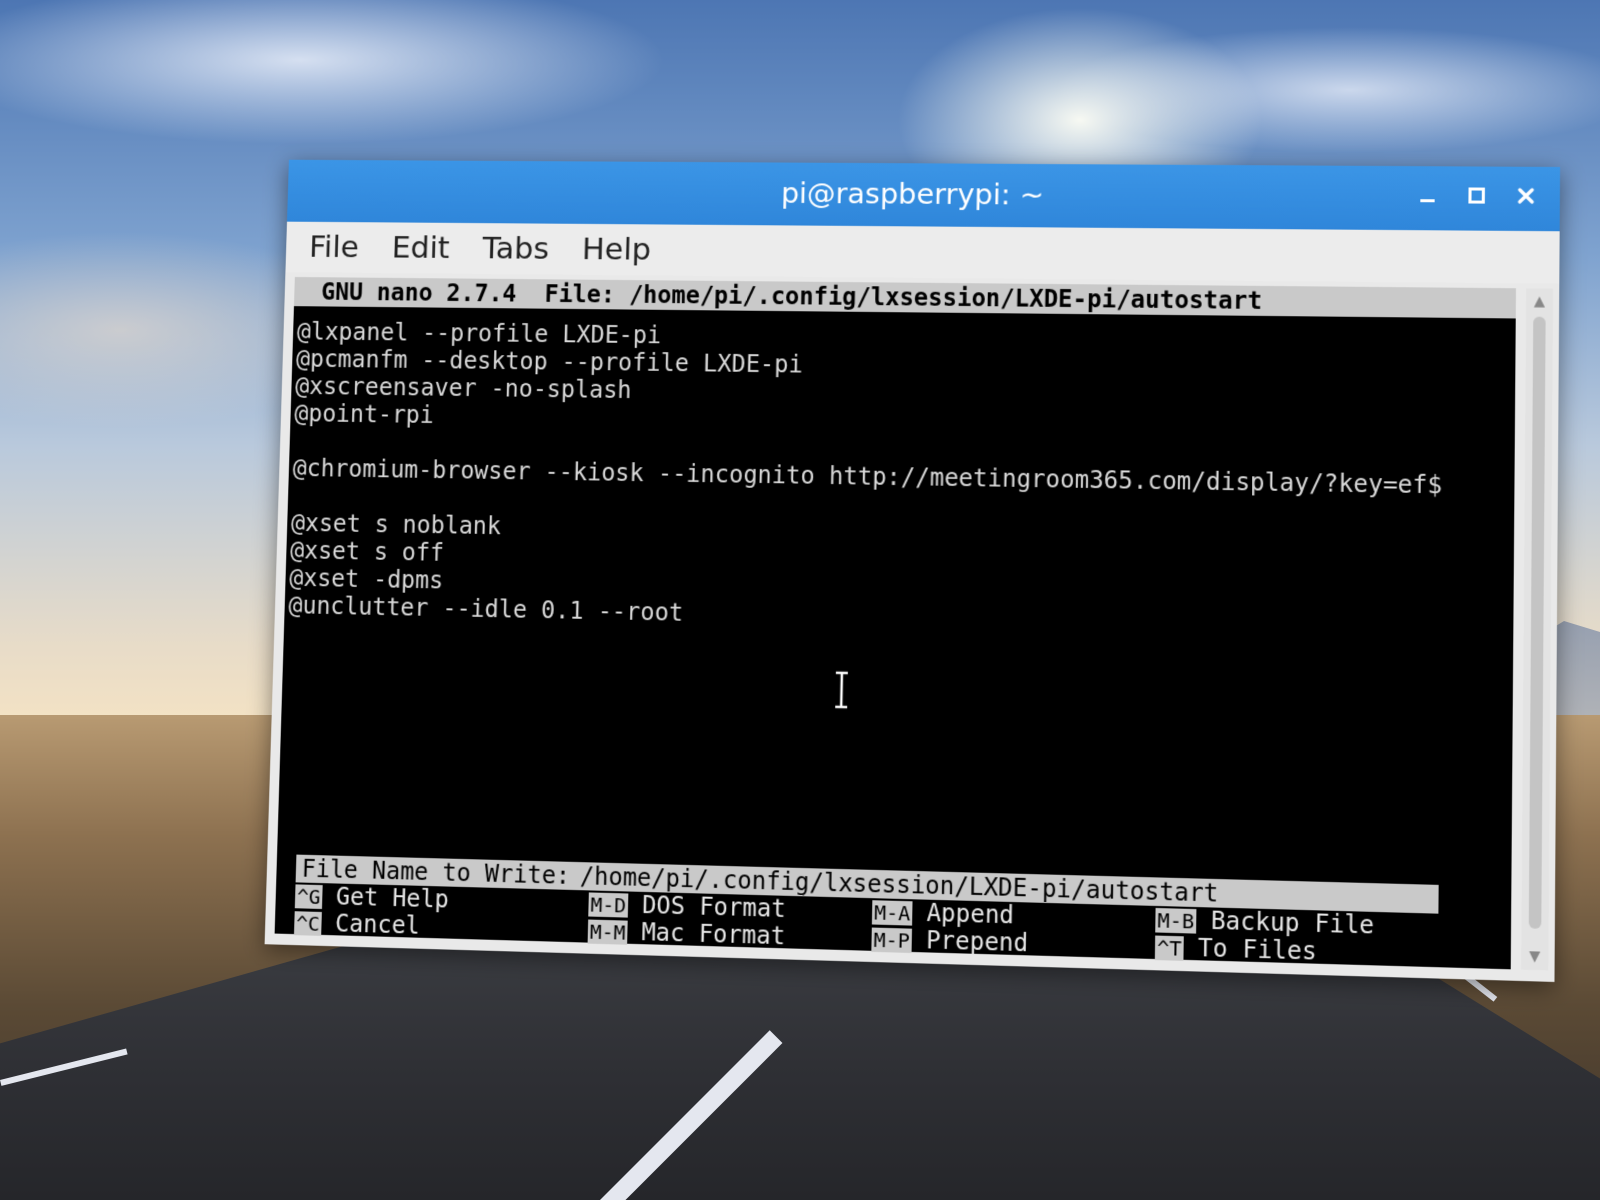  Describe the element at coordinates (1169, 948) in the screenshot. I see `shortcut-key: ^T` at that location.